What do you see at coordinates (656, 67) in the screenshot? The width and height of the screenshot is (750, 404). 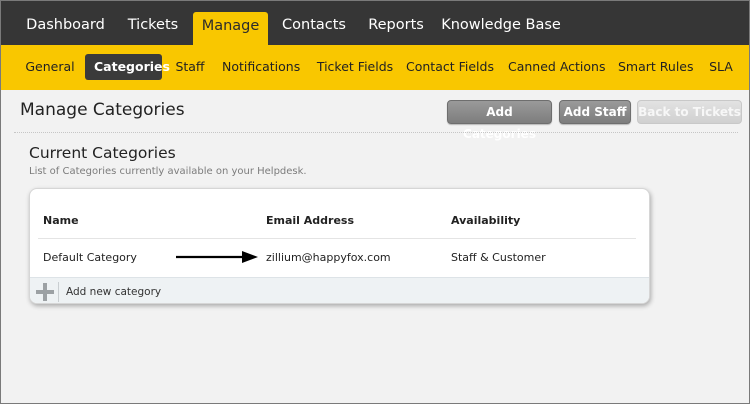 I see `subnav-smart-rules: Smart Rules` at bounding box center [656, 67].